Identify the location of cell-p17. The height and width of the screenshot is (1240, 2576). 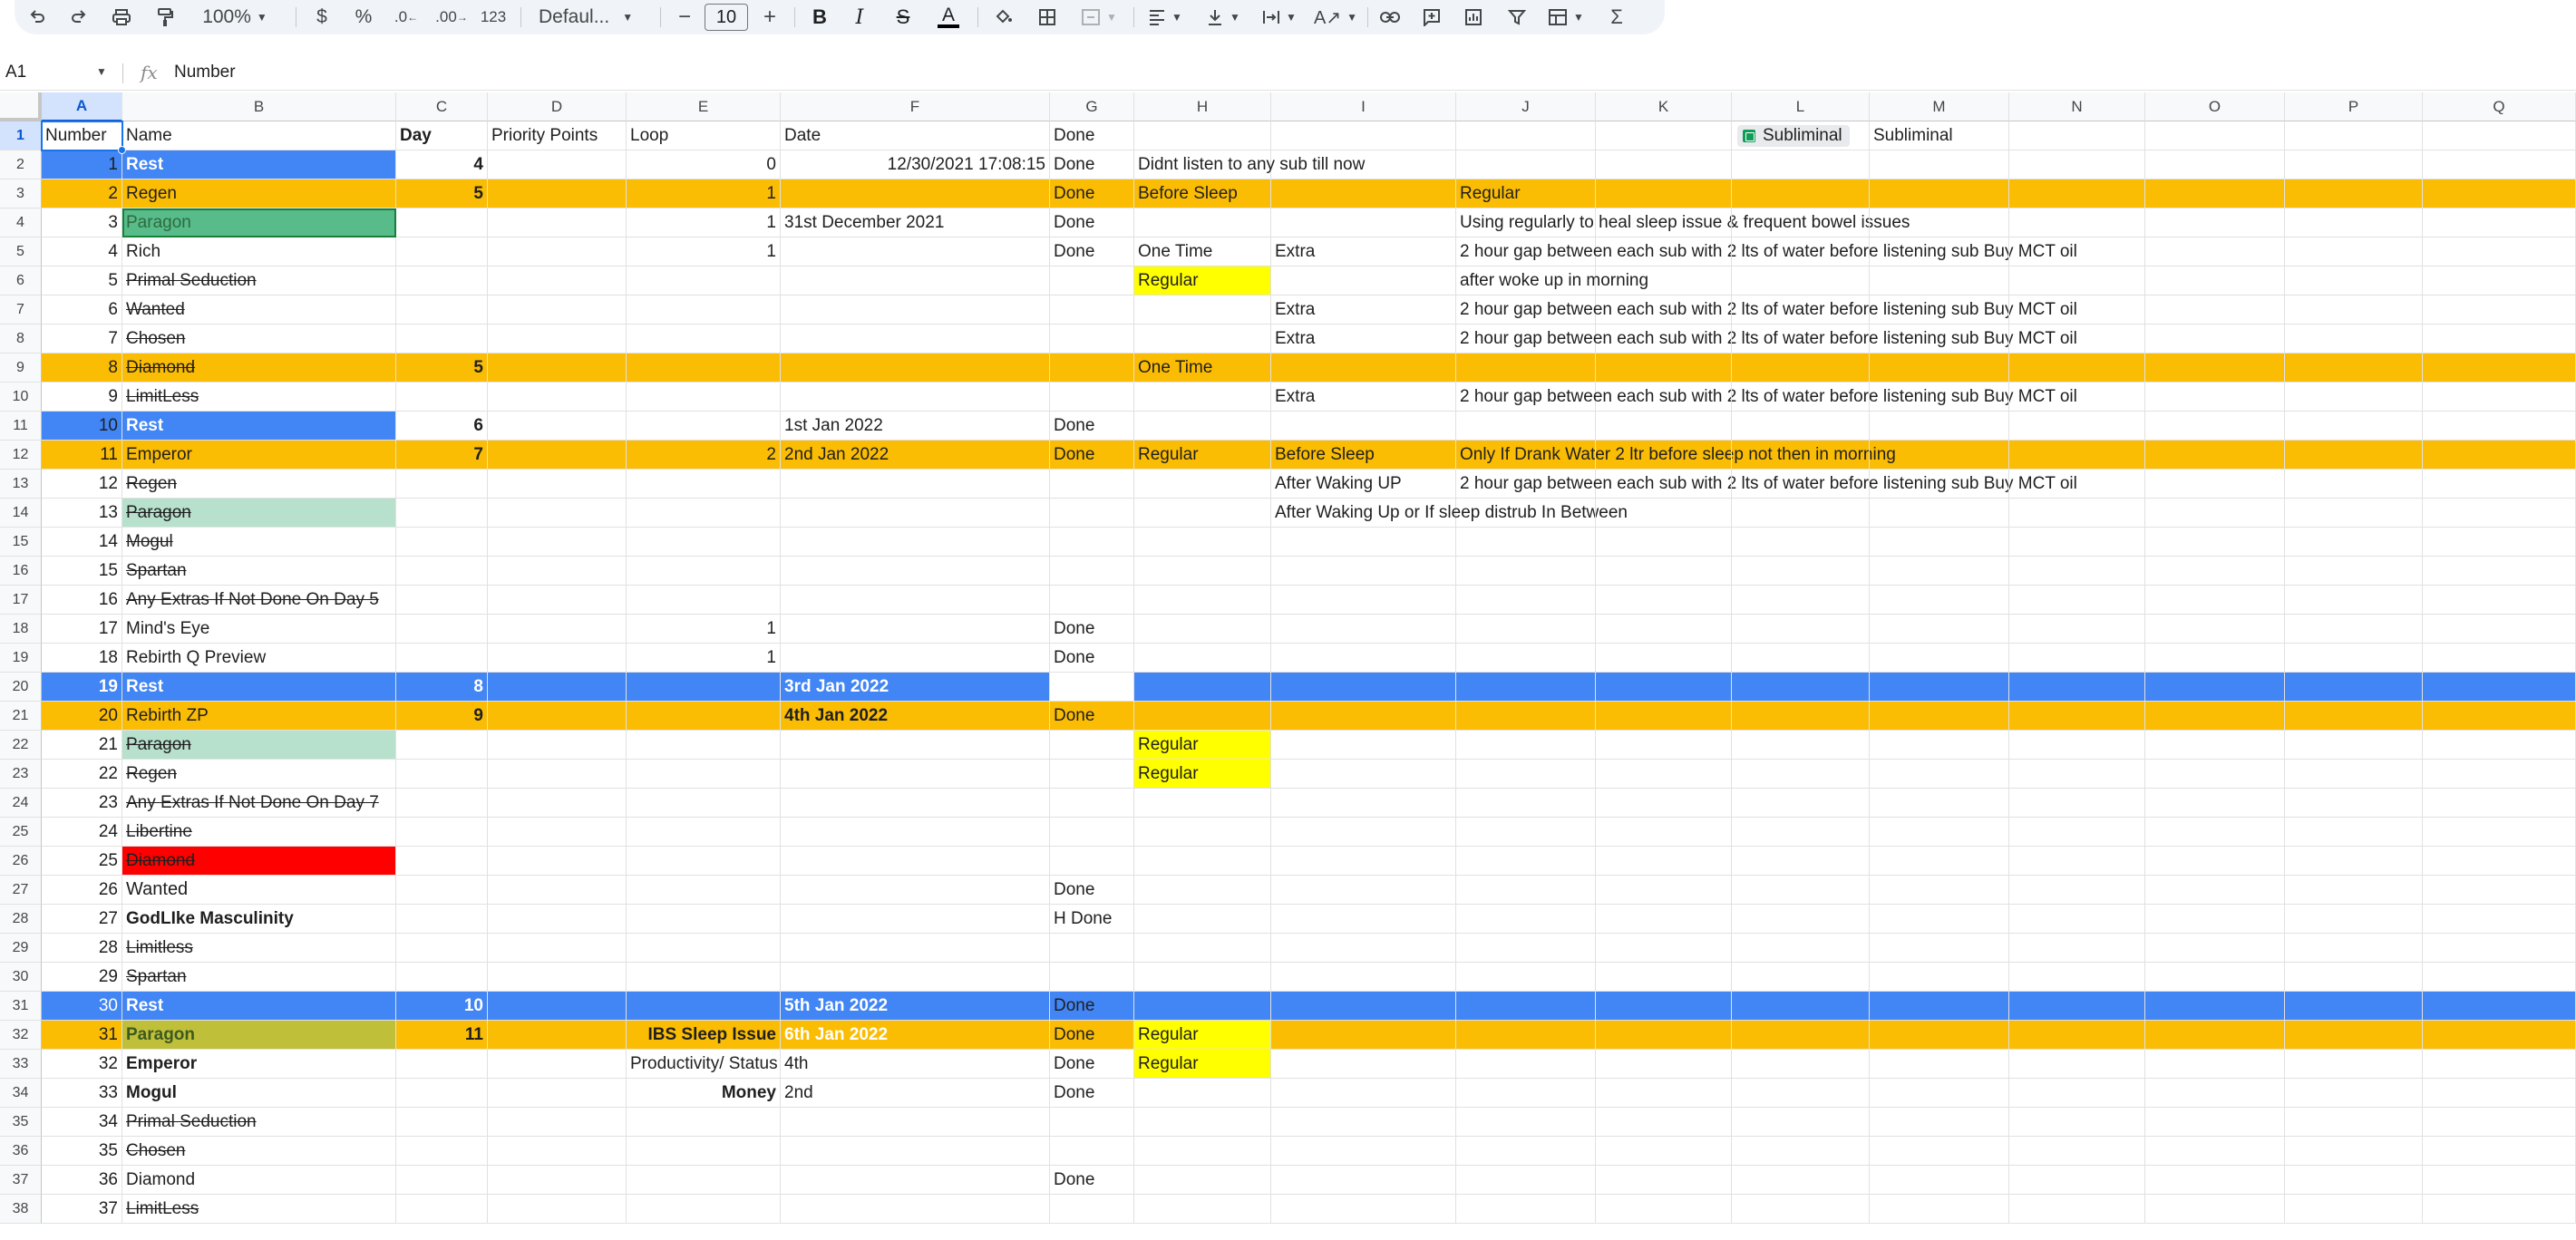
(2354, 600).